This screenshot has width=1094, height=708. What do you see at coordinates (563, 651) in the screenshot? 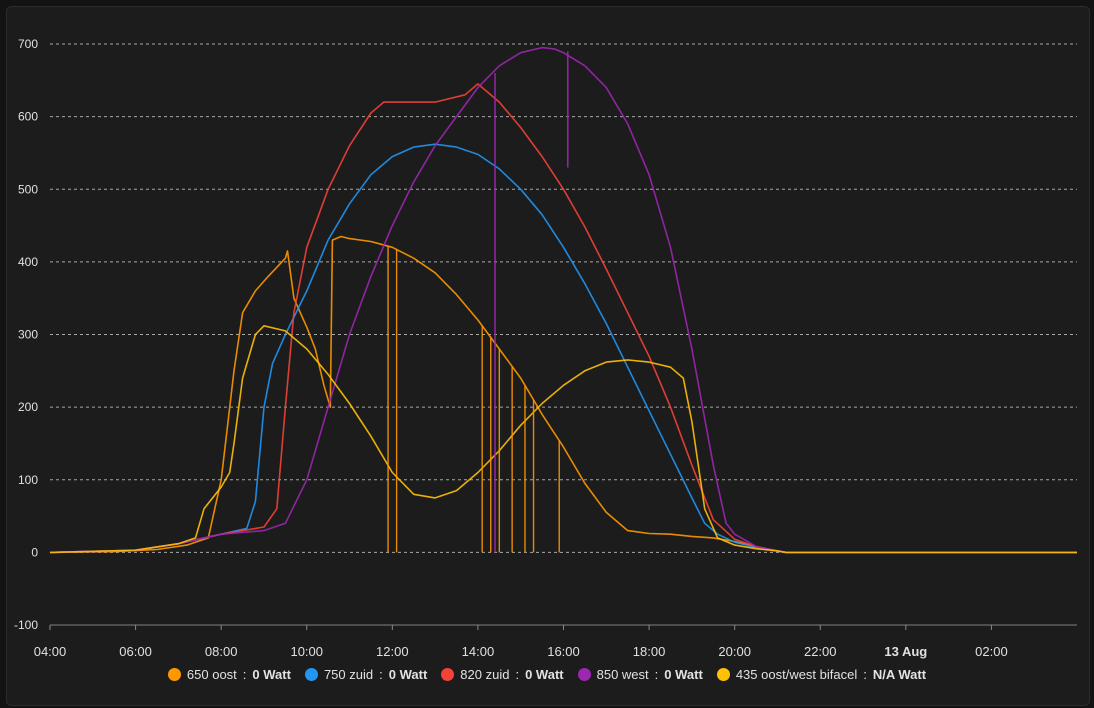
I see `x-tick-label: 16:00` at bounding box center [563, 651].